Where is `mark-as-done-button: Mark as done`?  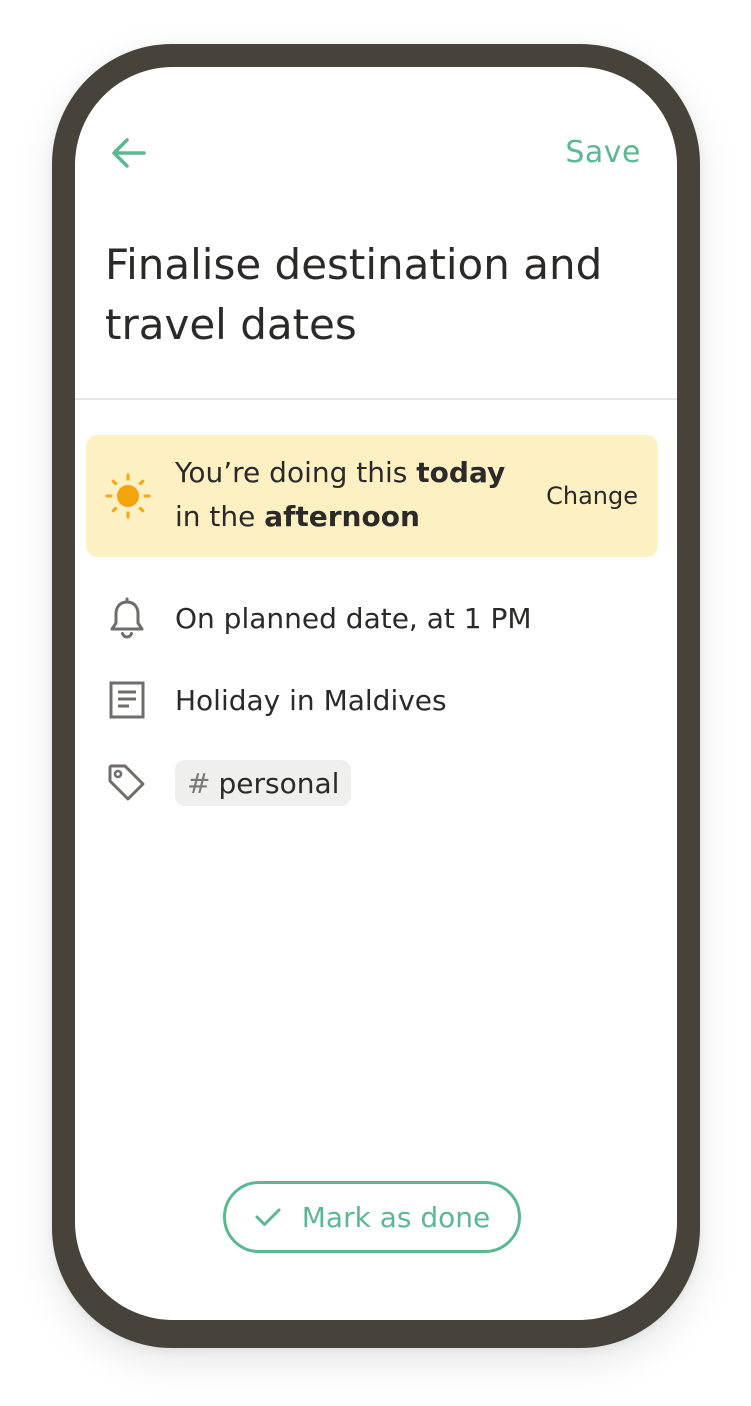
mark-as-done-button: Mark as done is located at coordinates (372, 1217).